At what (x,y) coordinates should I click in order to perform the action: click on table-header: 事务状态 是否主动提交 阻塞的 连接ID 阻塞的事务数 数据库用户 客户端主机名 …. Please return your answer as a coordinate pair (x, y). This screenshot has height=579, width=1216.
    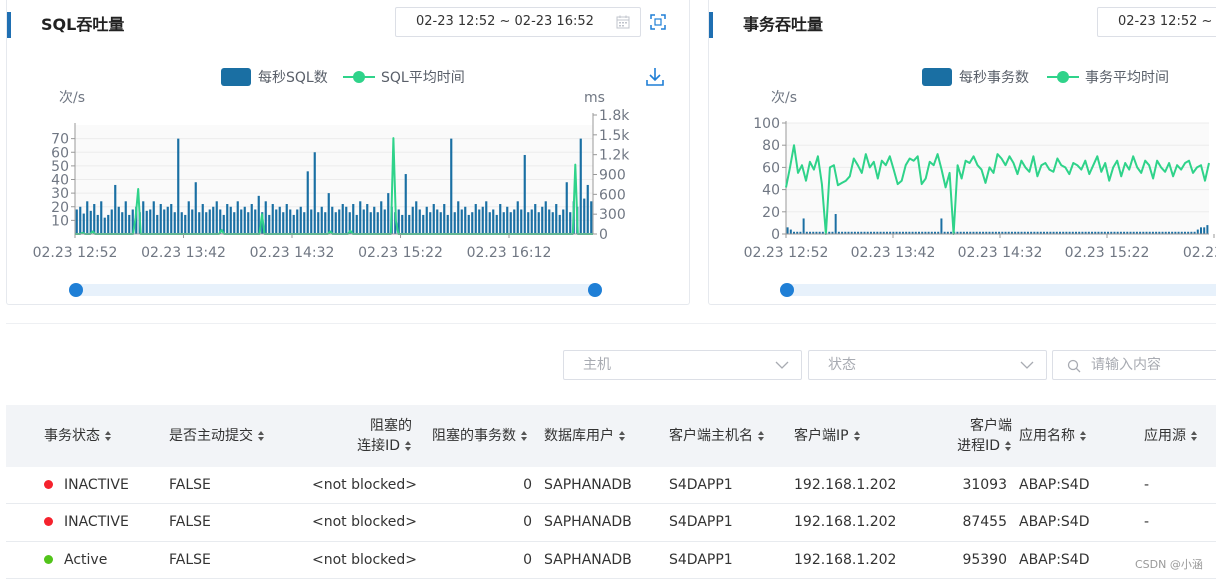
    Looking at the image, I should click on (611, 436).